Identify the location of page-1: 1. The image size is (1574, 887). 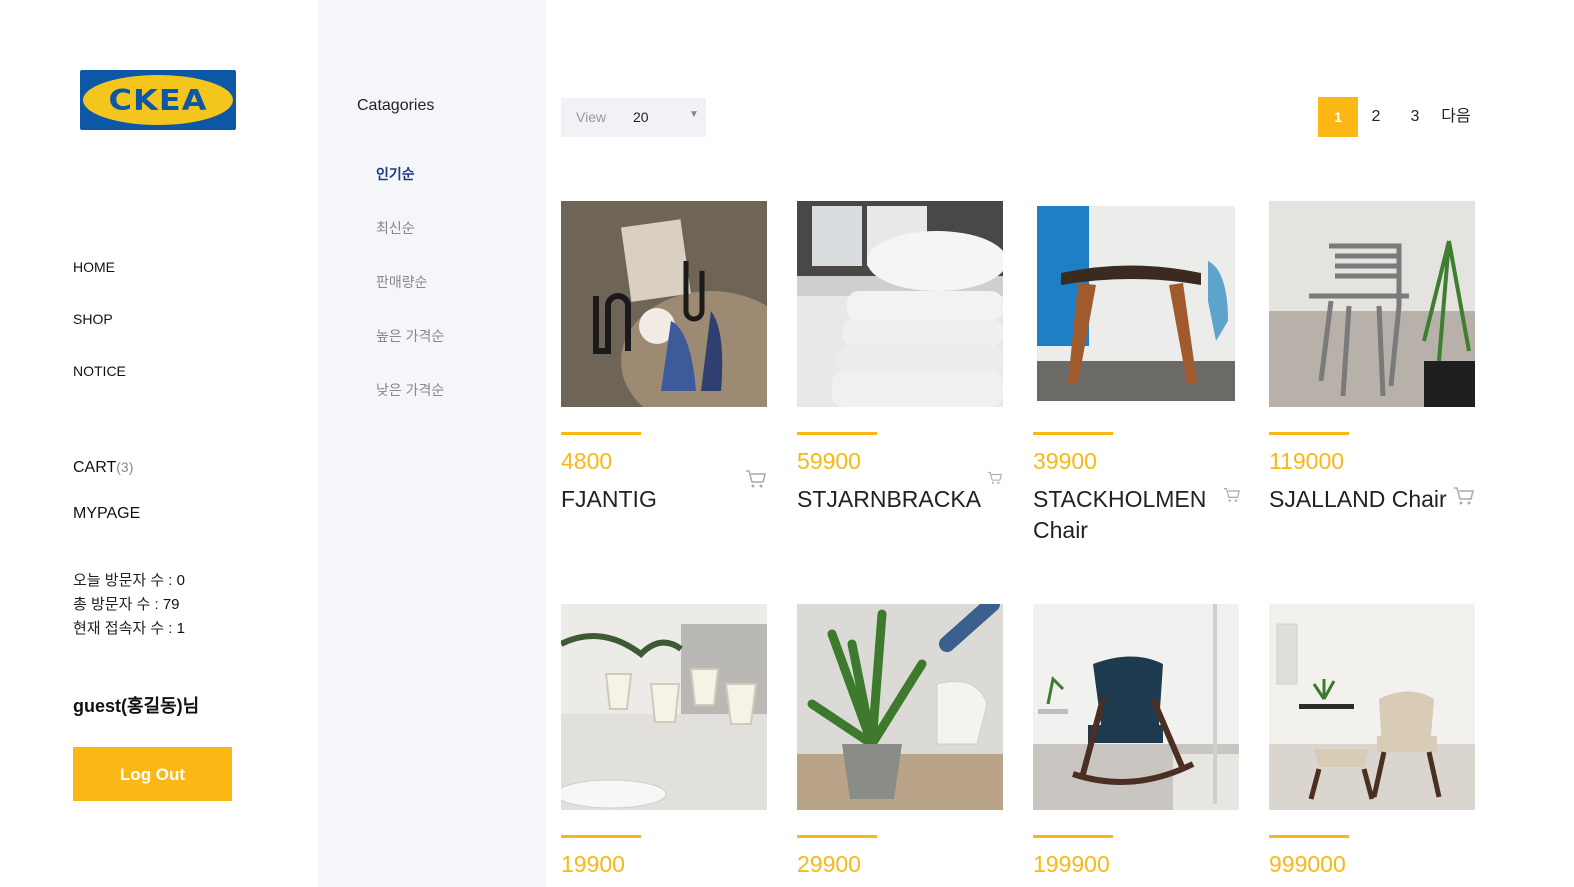
(1338, 117).